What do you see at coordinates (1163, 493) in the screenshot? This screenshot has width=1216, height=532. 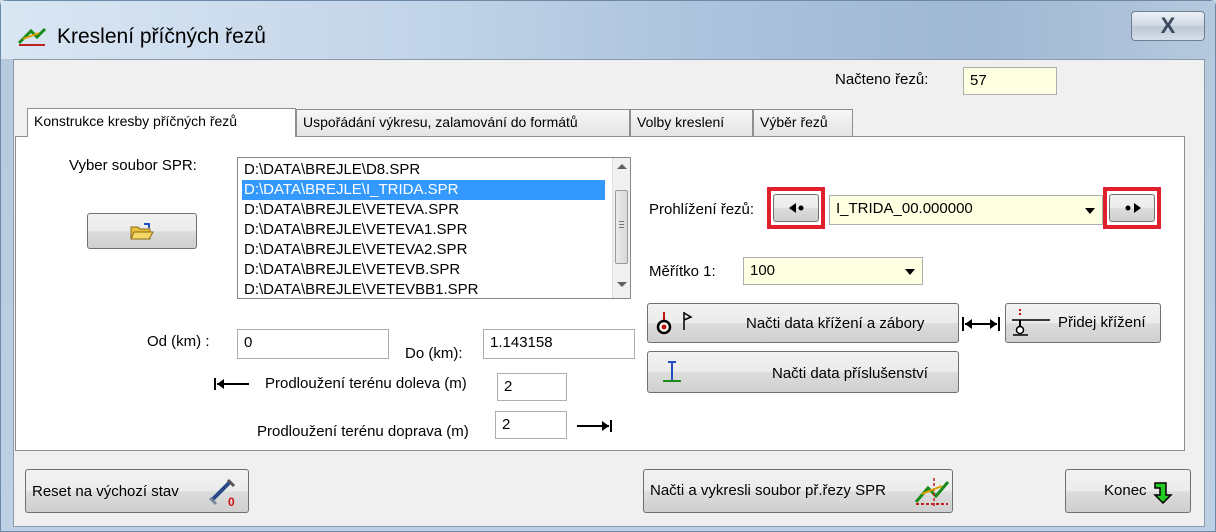 I see `exit-arrow-icon` at bounding box center [1163, 493].